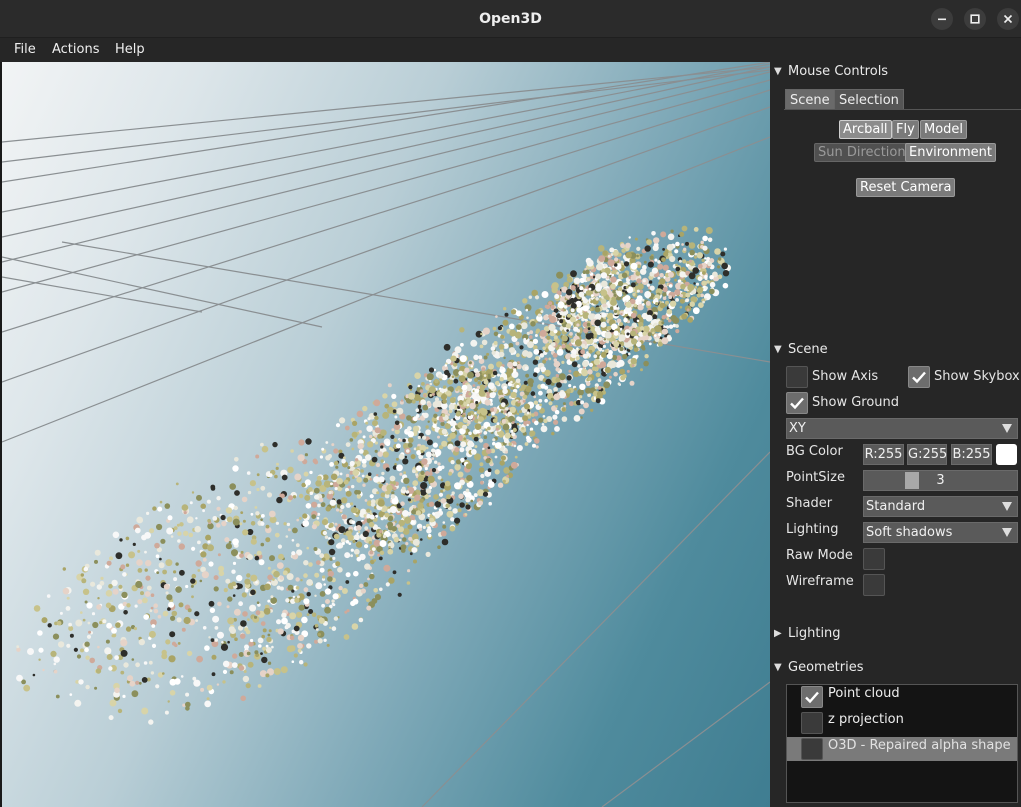 The width and height of the screenshot is (1021, 807). I want to click on model-button: Model, so click(944, 129).